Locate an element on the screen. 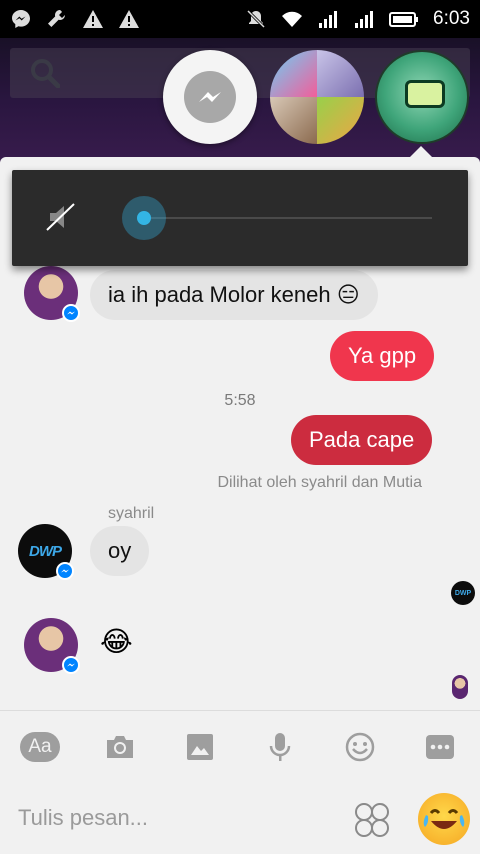 Image resolution: width=480 pixels, height=854 pixels. status-time: 6:03 is located at coordinates (451, 18).